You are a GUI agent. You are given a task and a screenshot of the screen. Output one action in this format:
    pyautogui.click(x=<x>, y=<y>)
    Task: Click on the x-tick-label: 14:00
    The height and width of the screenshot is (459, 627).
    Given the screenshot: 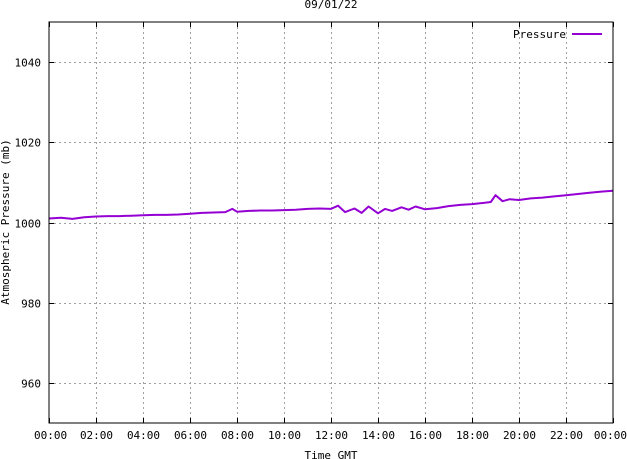 What is the action you would take?
    pyautogui.click(x=378, y=435)
    